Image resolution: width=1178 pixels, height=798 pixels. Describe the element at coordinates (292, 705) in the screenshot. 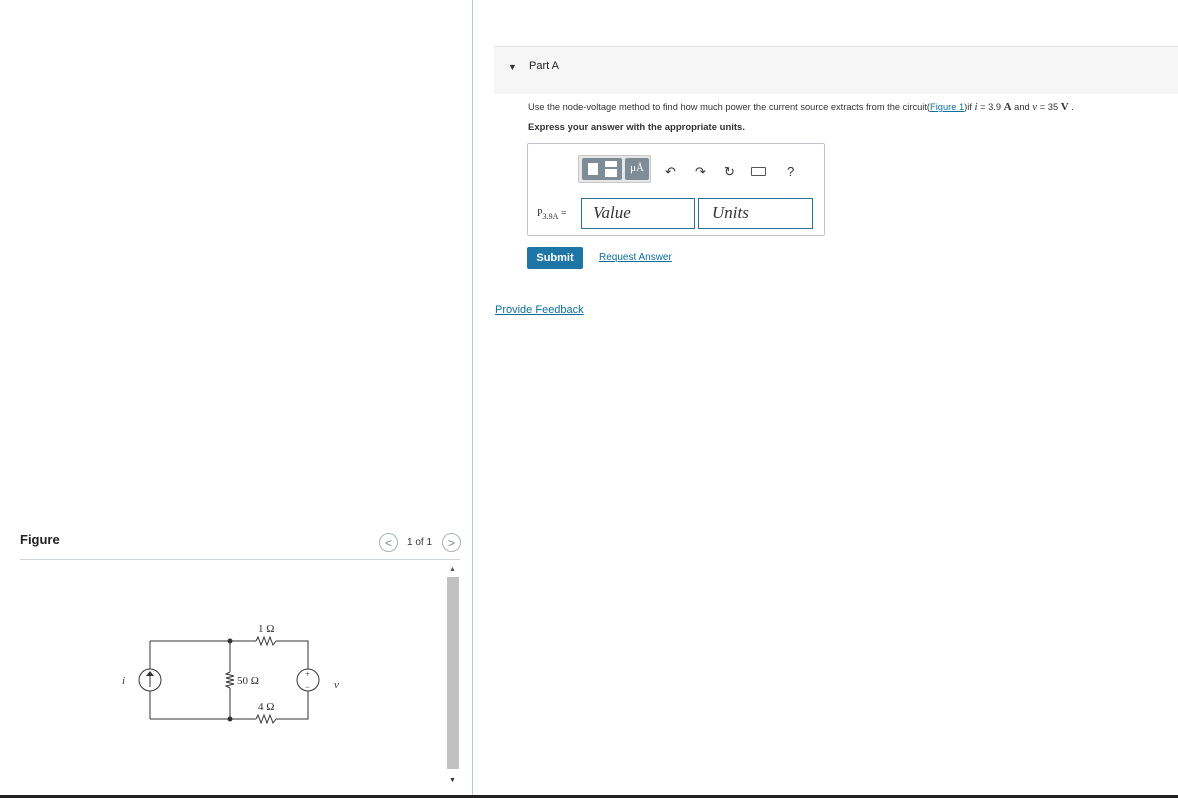

I see `wire-r4-right` at that location.